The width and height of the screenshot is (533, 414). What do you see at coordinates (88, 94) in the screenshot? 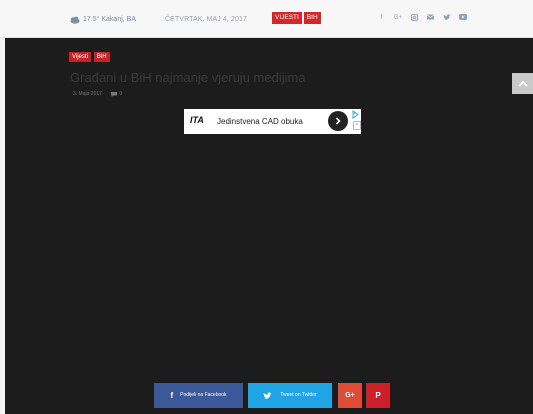
I see `article-date: 3. Maja 2017.` at bounding box center [88, 94].